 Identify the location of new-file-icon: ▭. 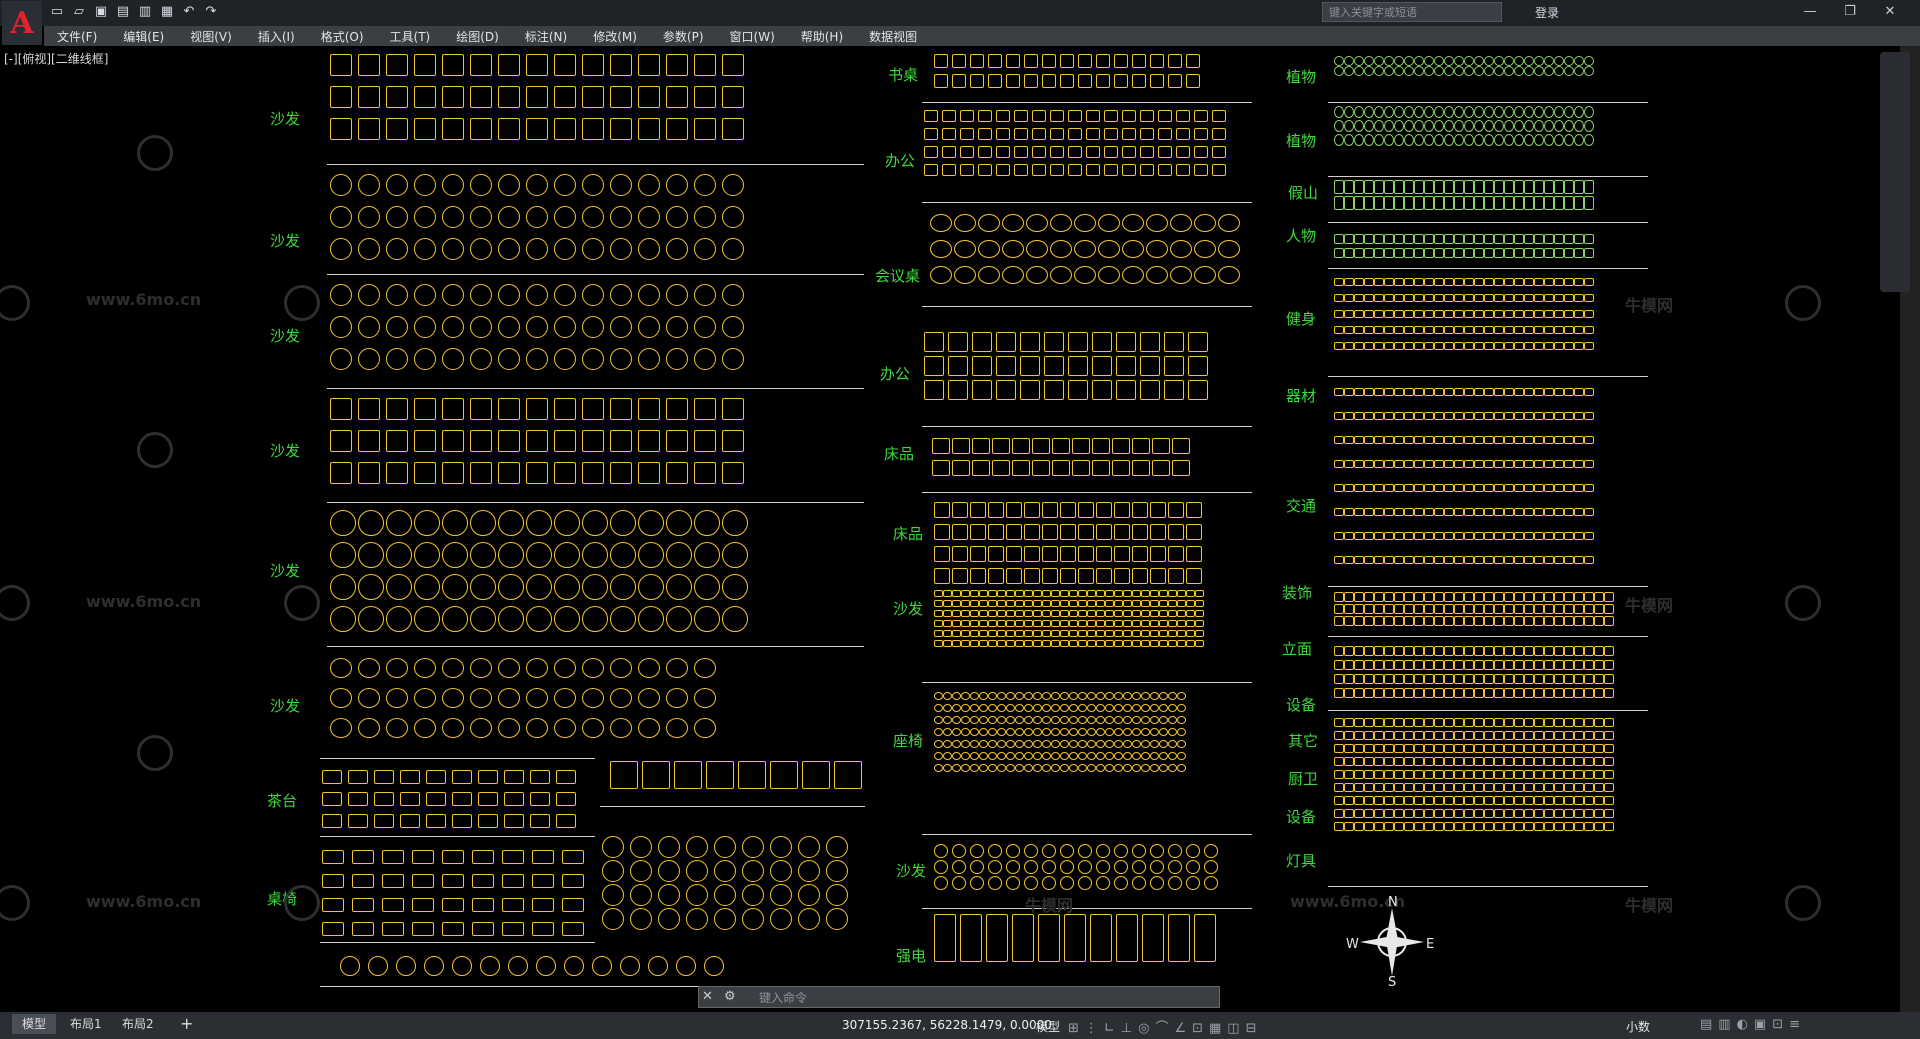
(57, 12).